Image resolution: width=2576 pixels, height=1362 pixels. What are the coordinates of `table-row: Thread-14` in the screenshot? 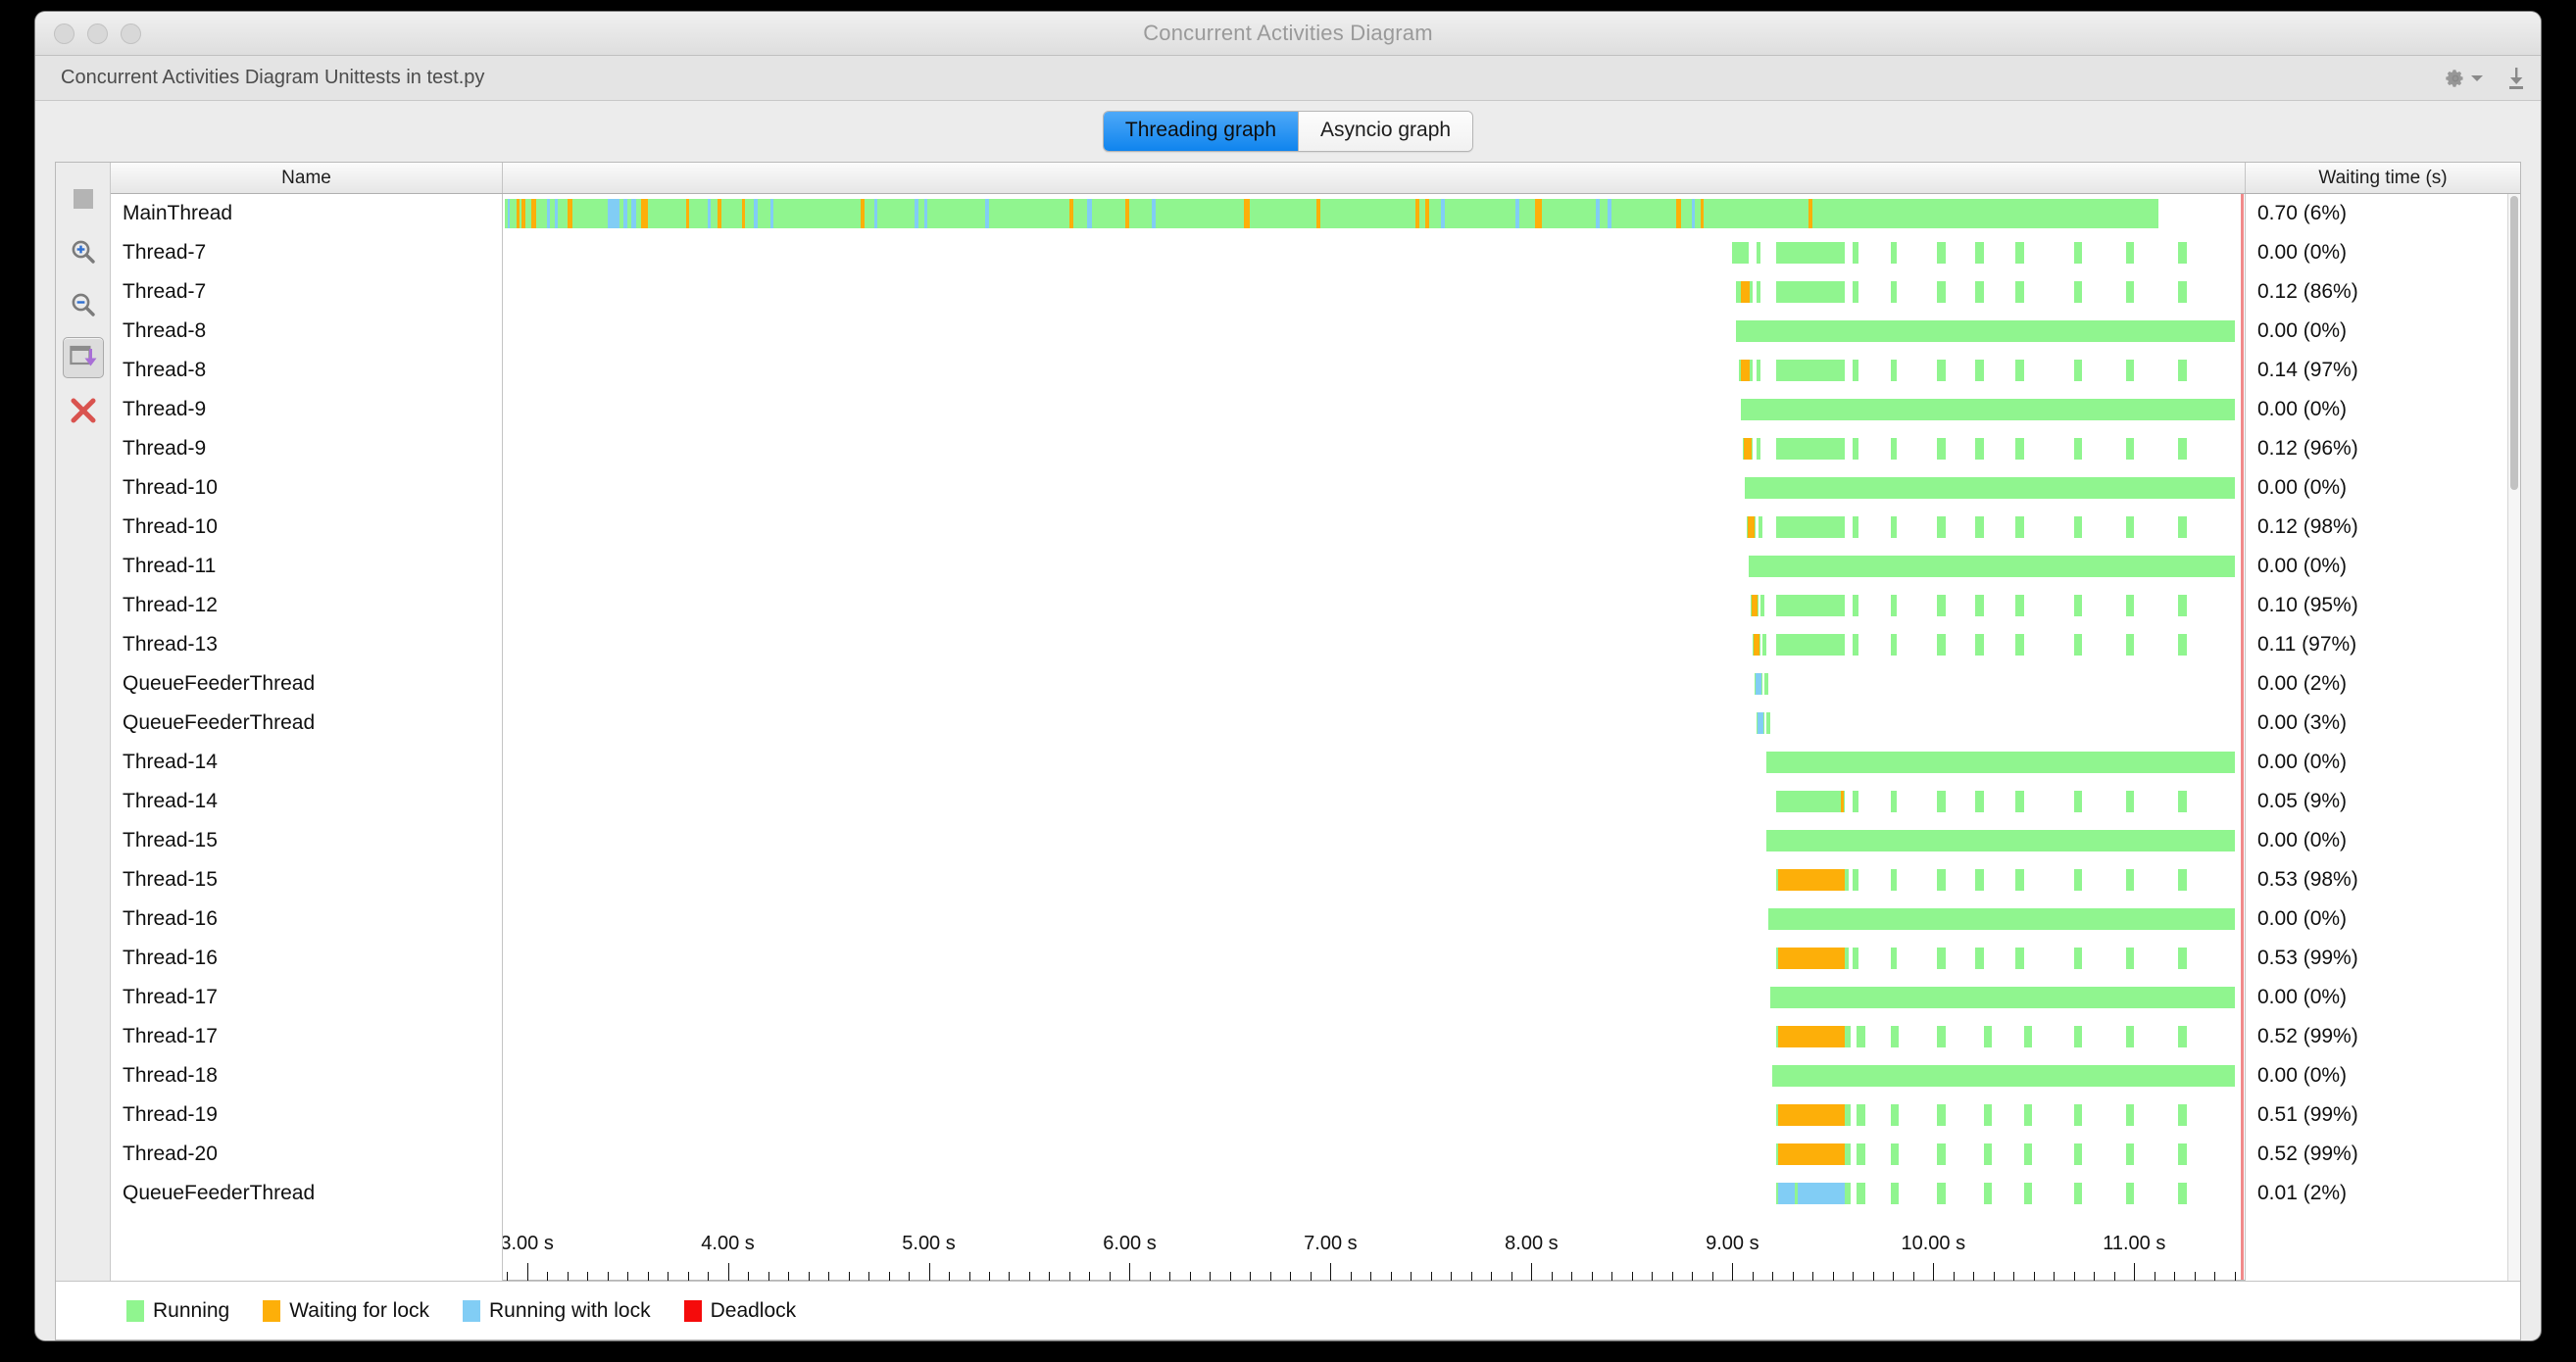 It's located at (306, 801).